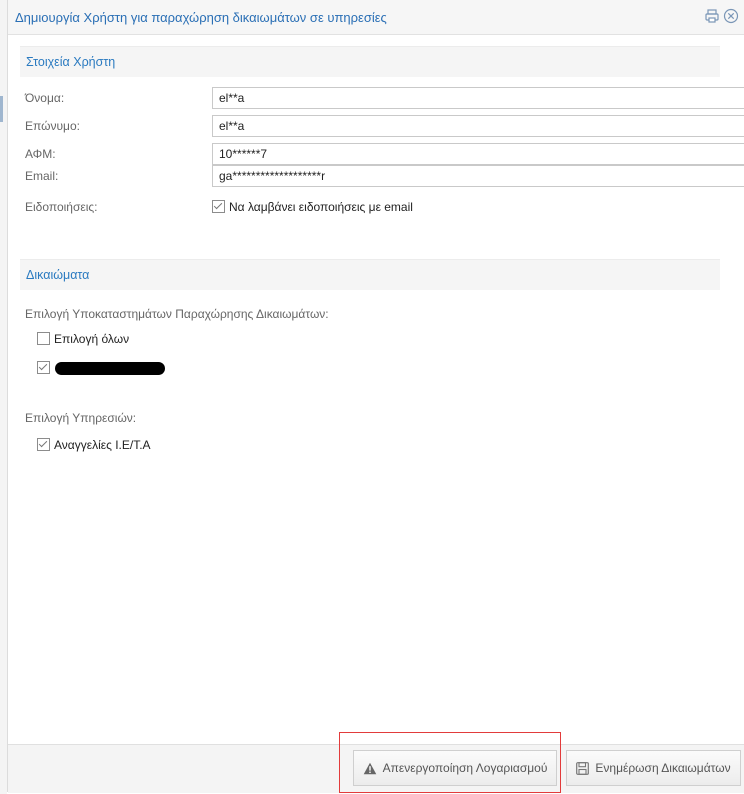 The width and height of the screenshot is (744, 794). What do you see at coordinates (52, 126) in the screenshot?
I see `last-name-label: Επώνυμο:` at bounding box center [52, 126].